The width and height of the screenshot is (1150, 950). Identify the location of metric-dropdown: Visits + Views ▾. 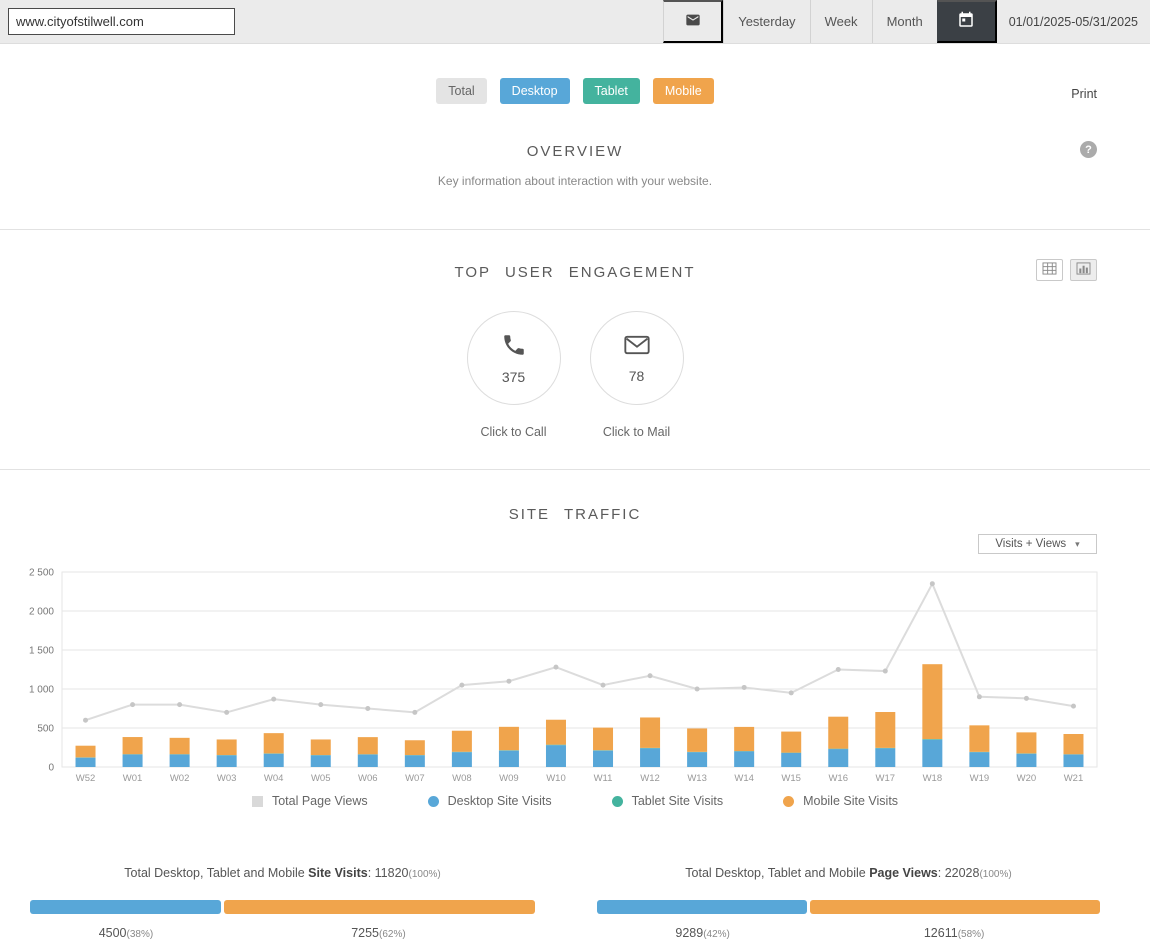
(1037, 544).